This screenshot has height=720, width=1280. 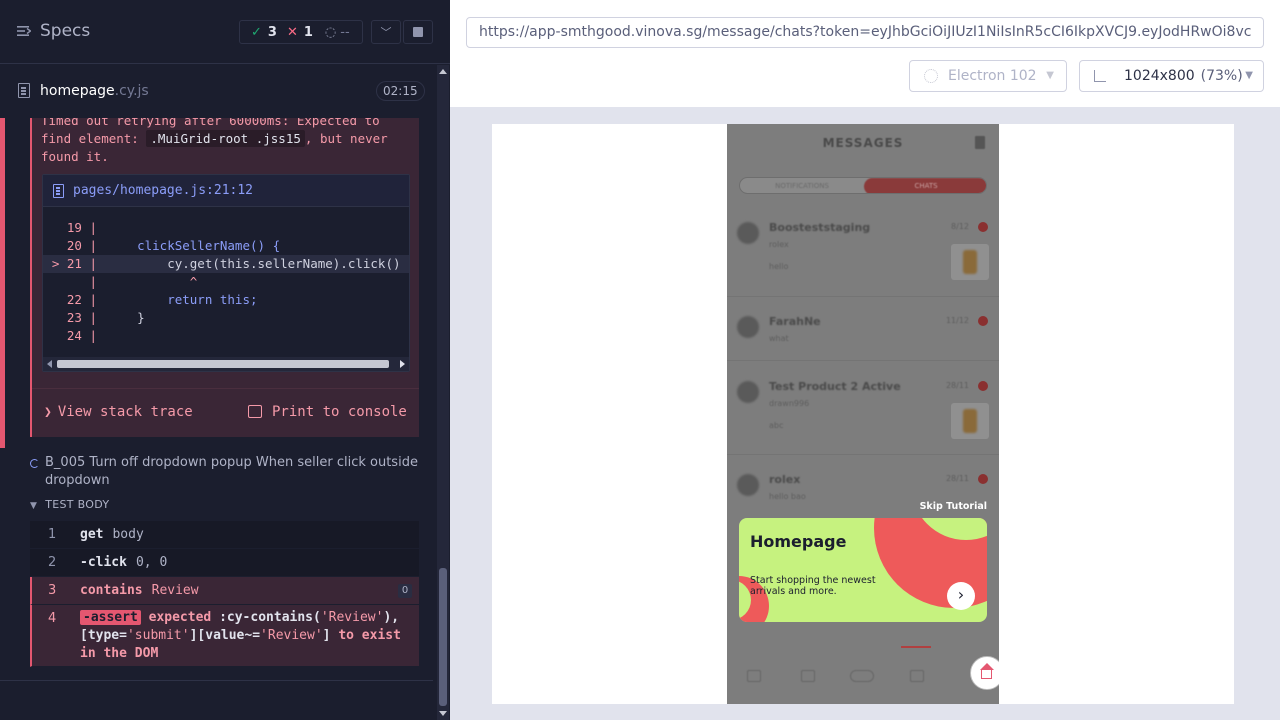 I want to click on bottom-nav, so click(x=863, y=684).